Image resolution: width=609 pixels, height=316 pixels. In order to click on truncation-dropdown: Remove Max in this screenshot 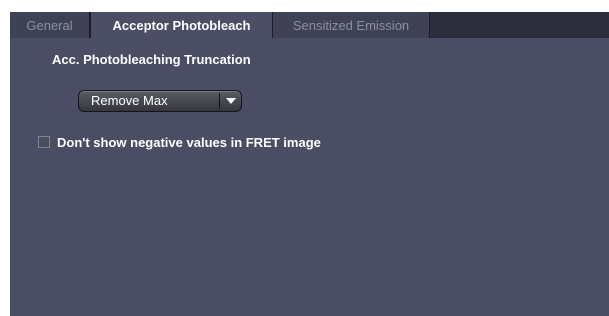, I will do `click(160, 101)`.